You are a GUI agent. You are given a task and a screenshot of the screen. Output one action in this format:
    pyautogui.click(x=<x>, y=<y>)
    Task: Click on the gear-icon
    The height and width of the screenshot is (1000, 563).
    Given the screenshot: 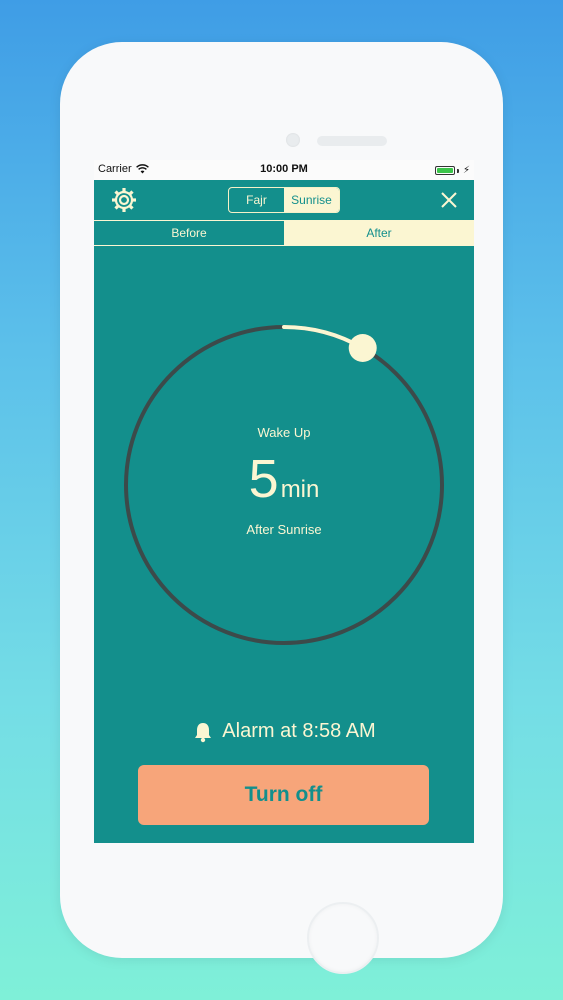 What is the action you would take?
    pyautogui.click(x=124, y=200)
    